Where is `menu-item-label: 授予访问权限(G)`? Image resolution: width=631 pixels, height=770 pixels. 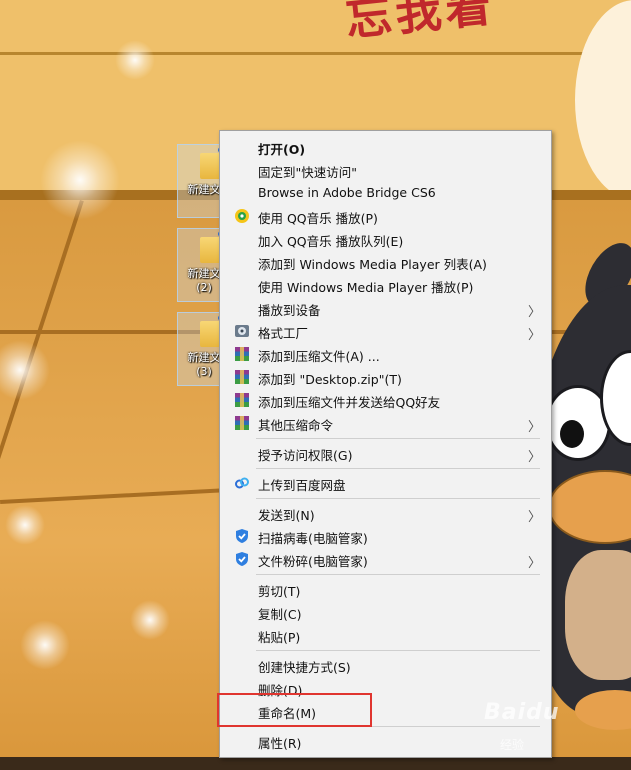
menu-item-label: 授予访问权限(G) is located at coordinates (305, 455).